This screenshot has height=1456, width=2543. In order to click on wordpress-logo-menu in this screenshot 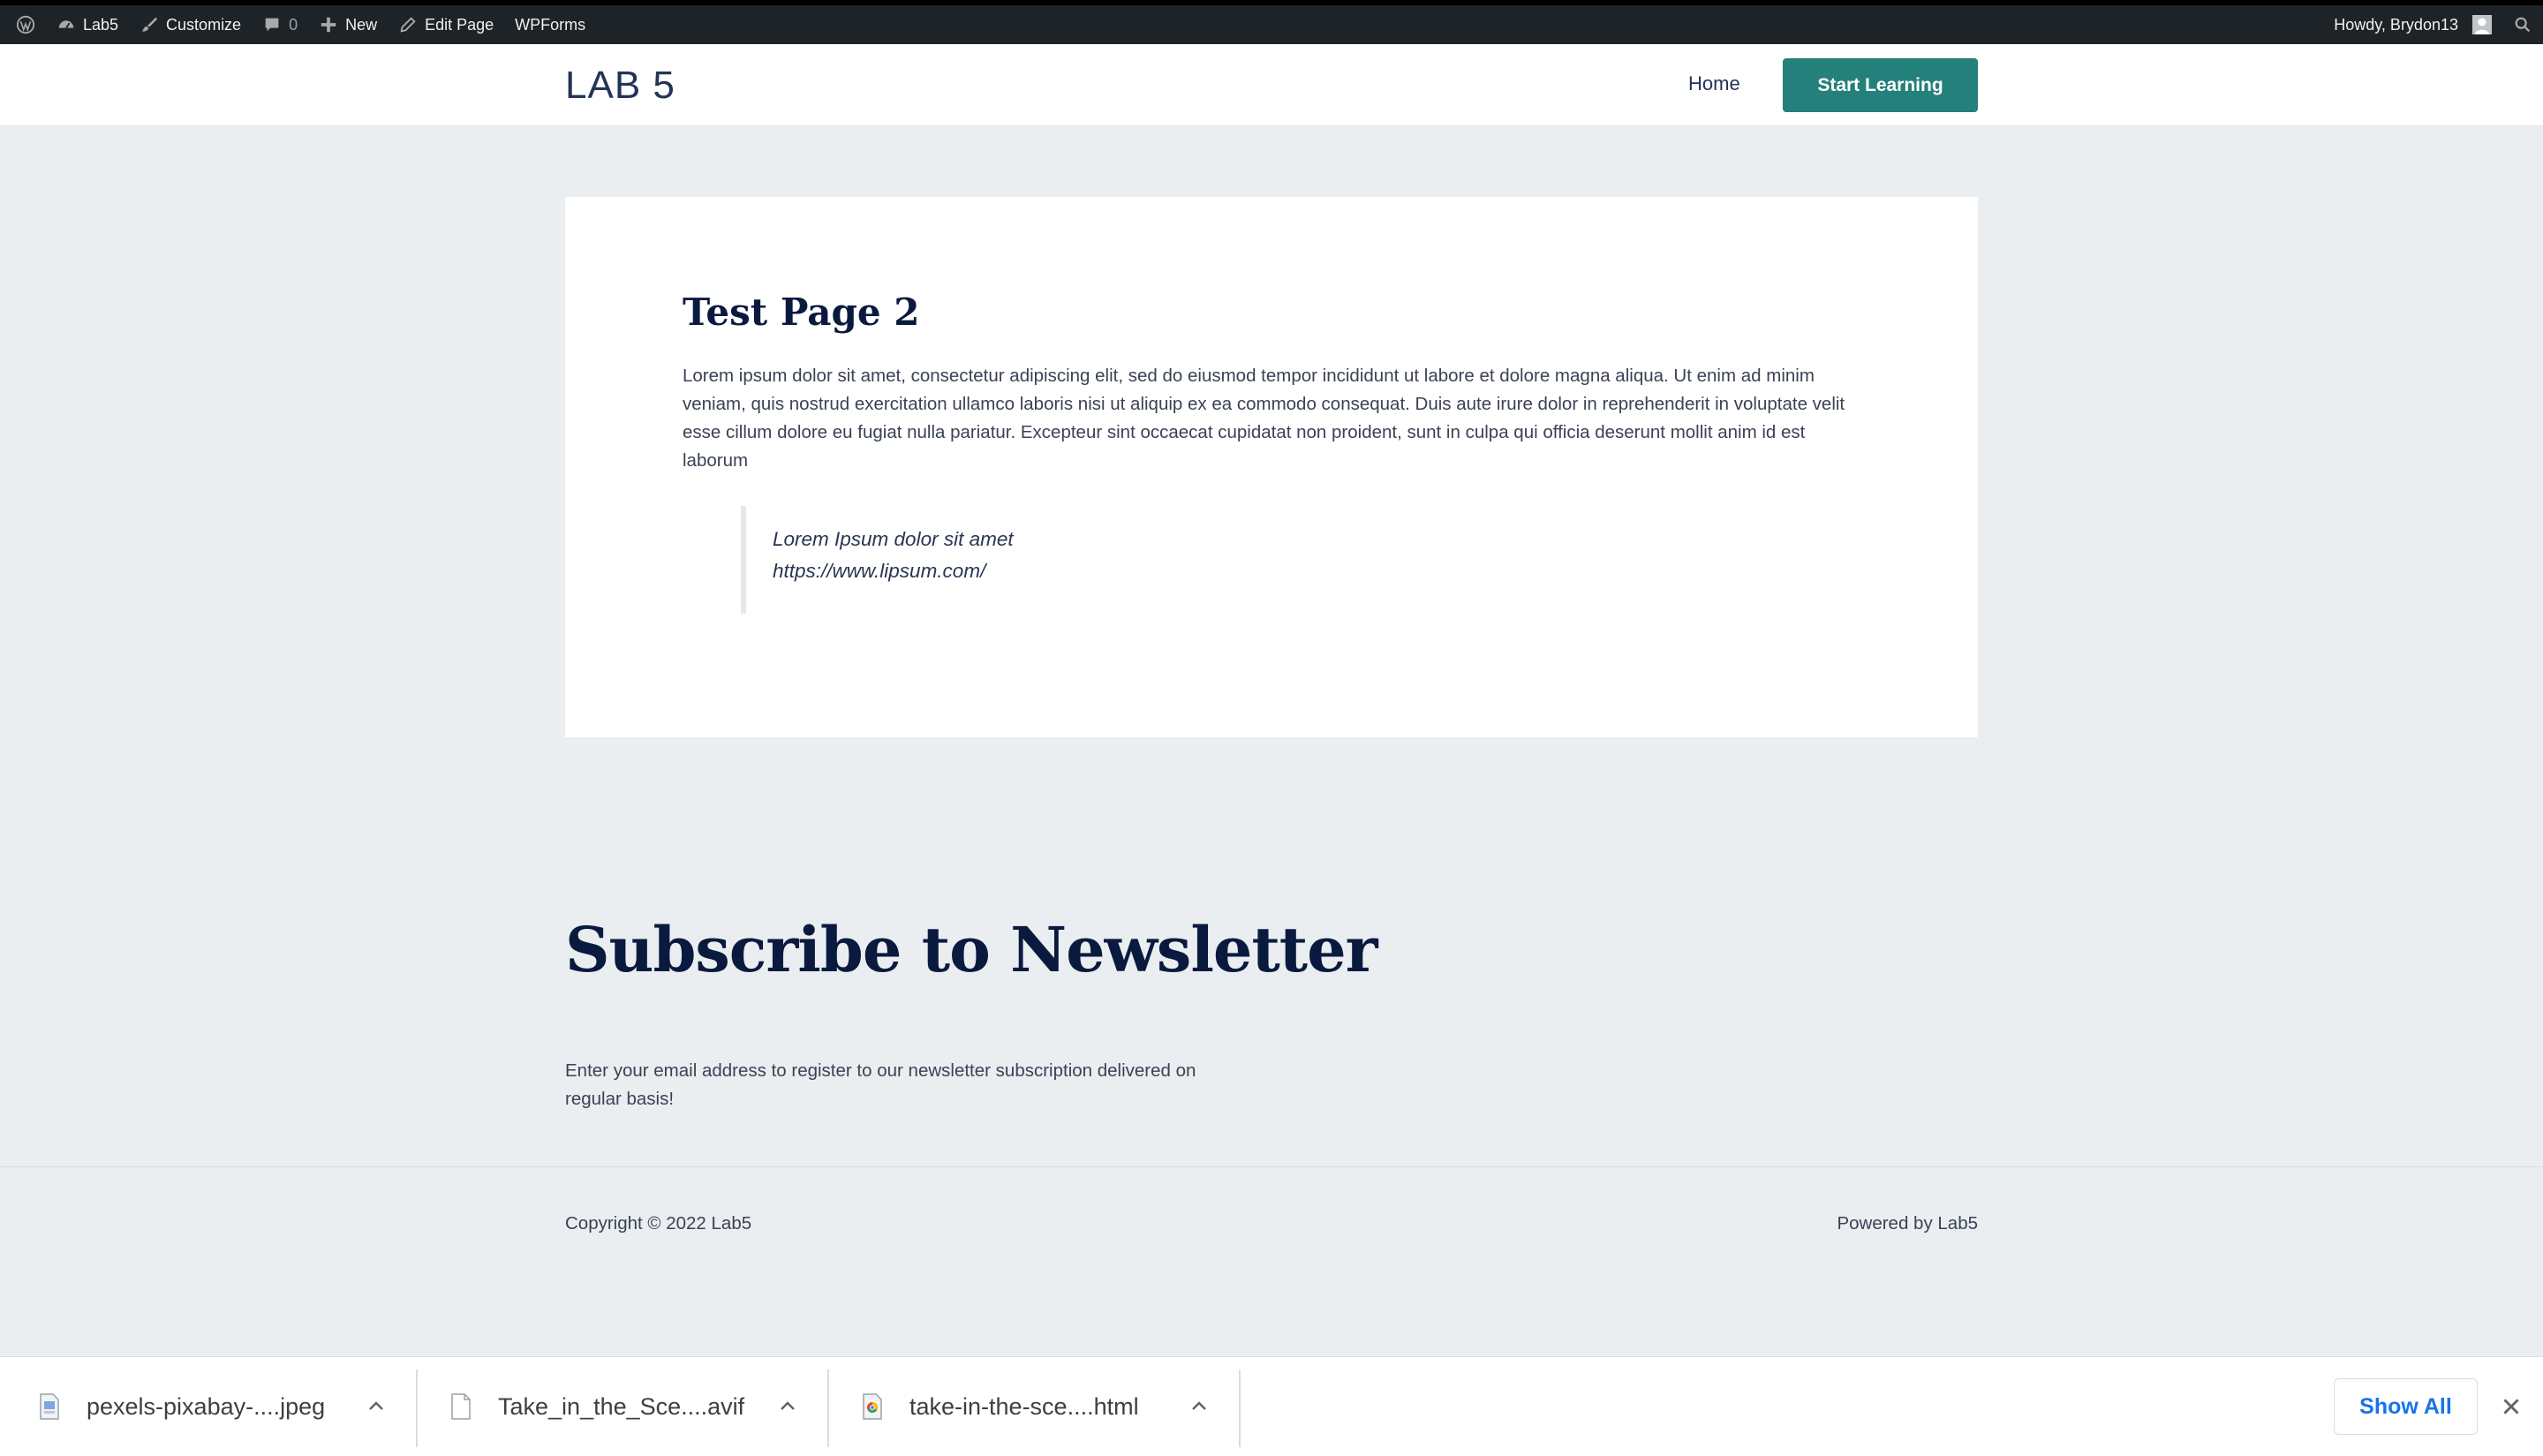, I will do `click(25, 24)`.